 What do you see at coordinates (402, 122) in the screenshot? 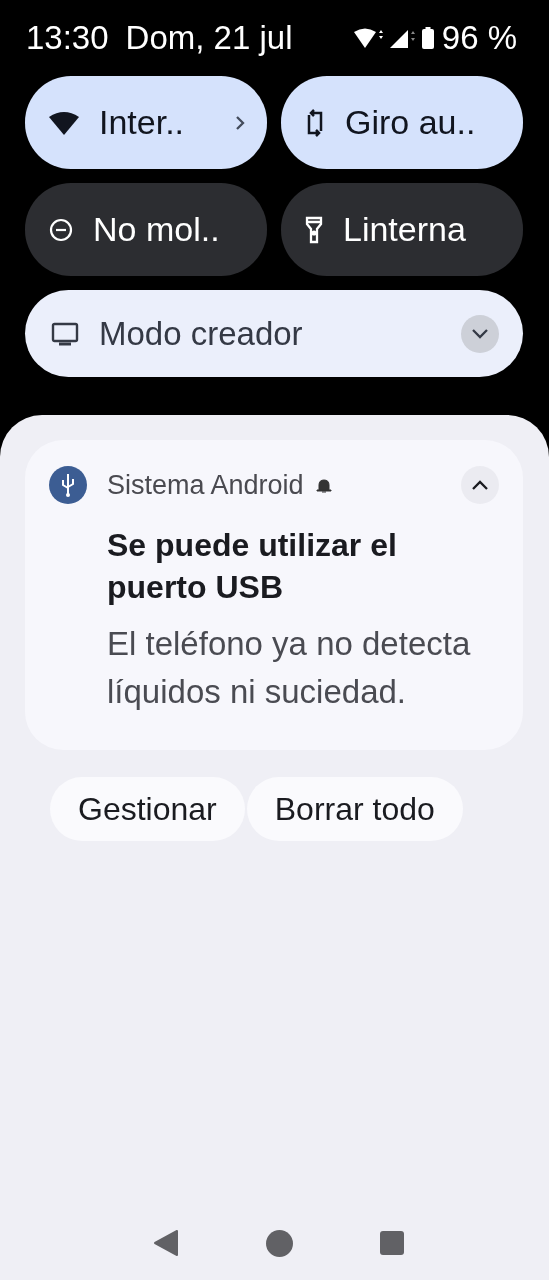
I see `quick-settings-tile: Giro au..` at bounding box center [402, 122].